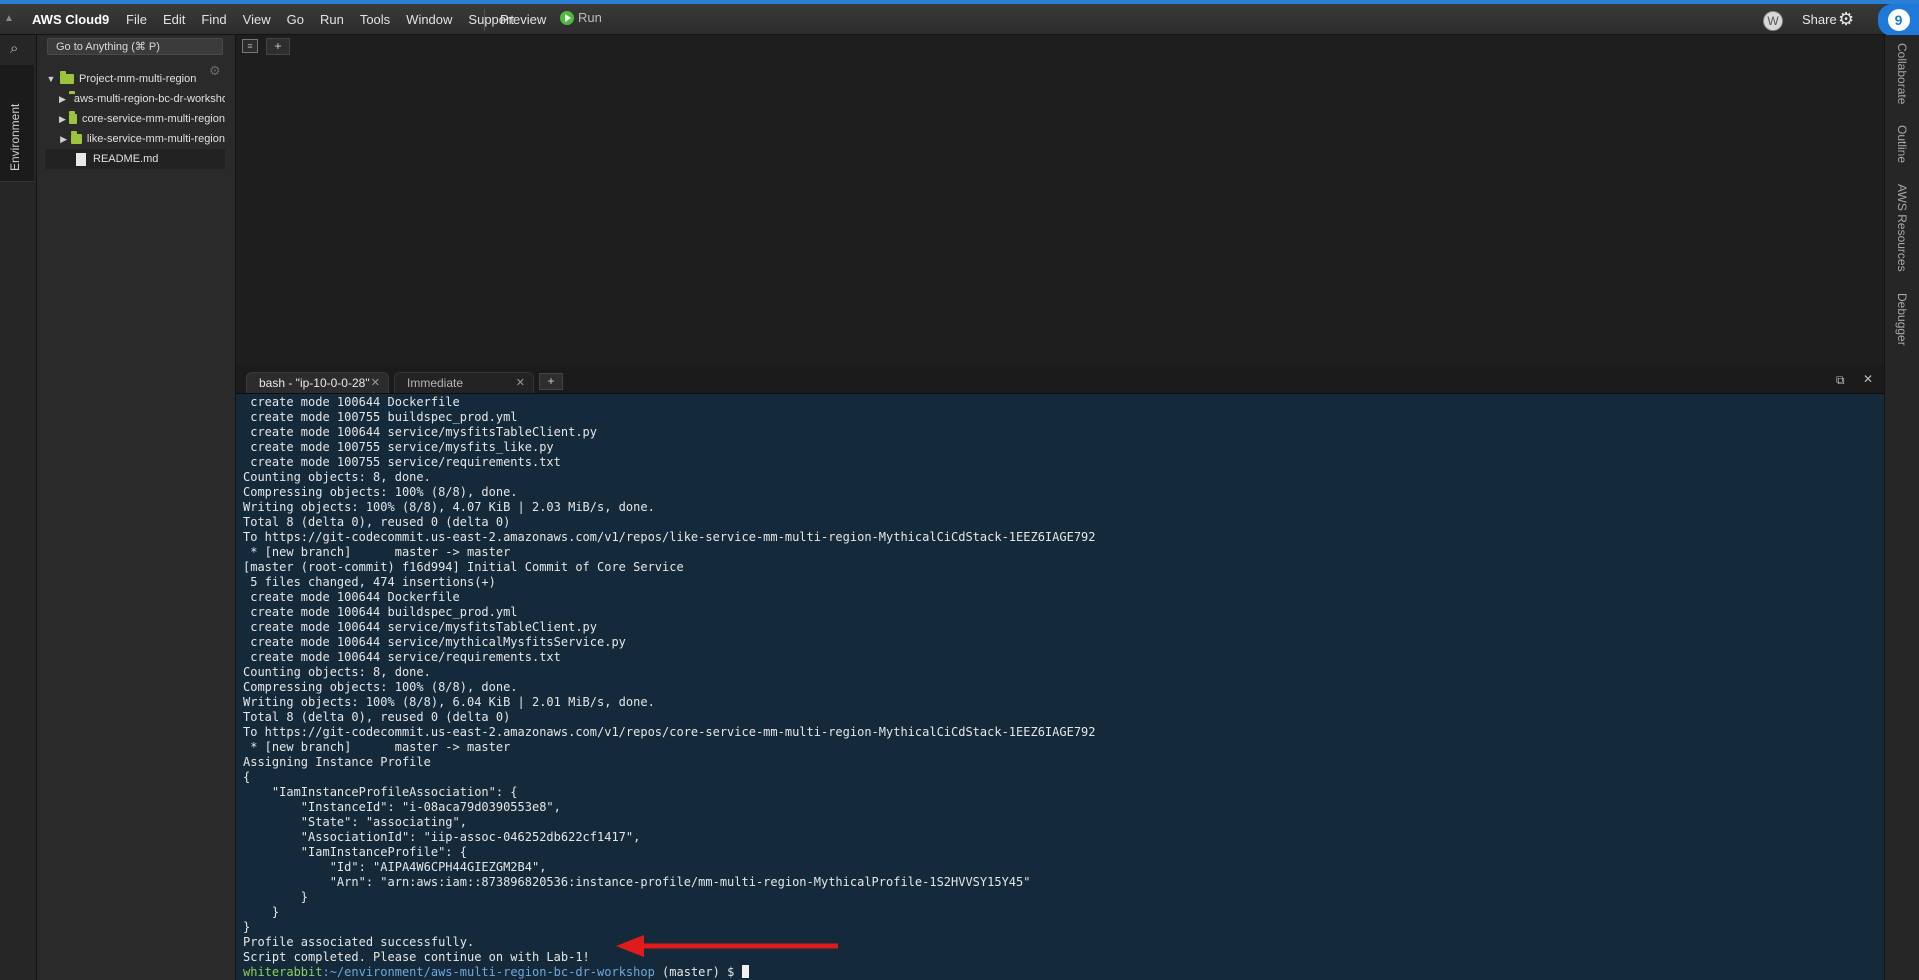 Image resolution: width=1919 pixels, height=980 pixels. Describe the element at coordinates (283, 972) in the screenshot. I see `prompt-user: whiterabbit` at that location.